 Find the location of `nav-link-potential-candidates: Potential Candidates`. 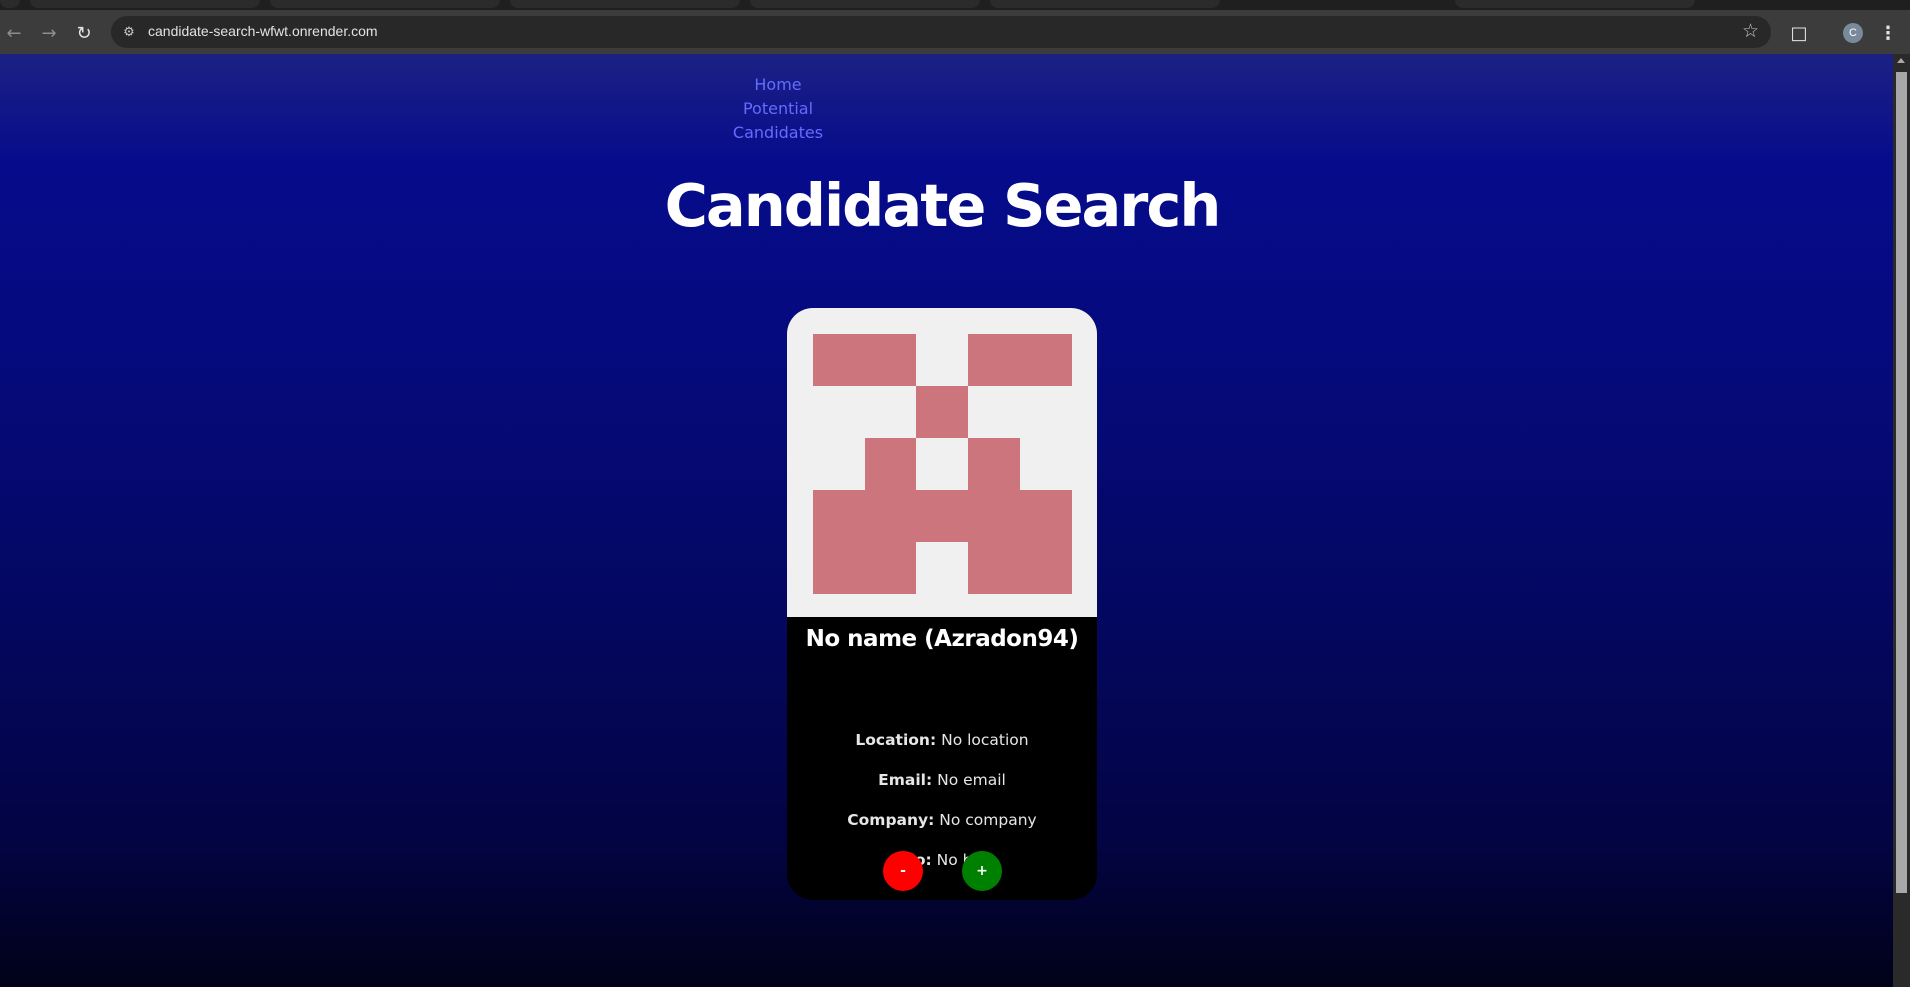

nav-link-potential-candidates: Potential Candidates is located at coordinates (778, 121).